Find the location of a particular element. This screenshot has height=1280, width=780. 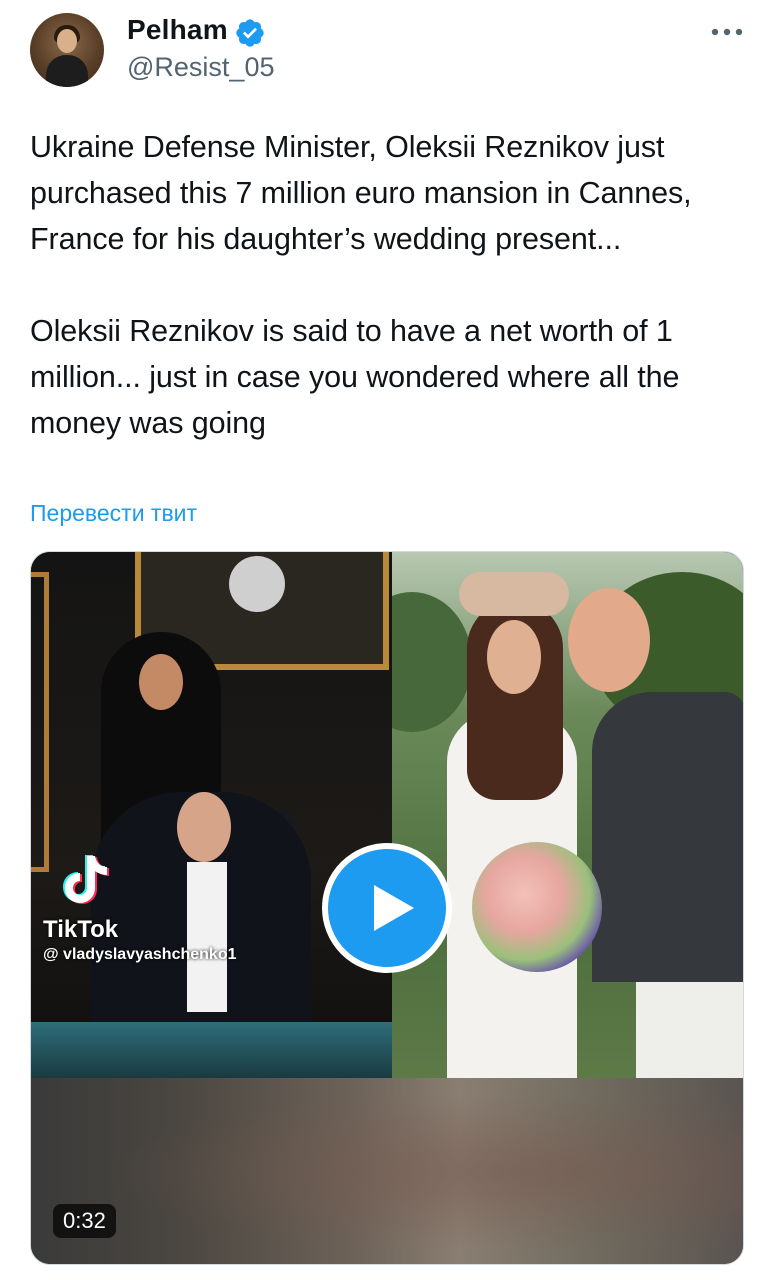

avatar is located at coordinates (67, 50).